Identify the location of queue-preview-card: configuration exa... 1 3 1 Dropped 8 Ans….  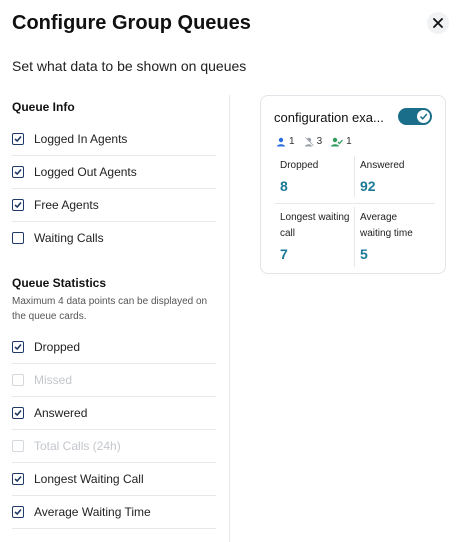
(353, 184).